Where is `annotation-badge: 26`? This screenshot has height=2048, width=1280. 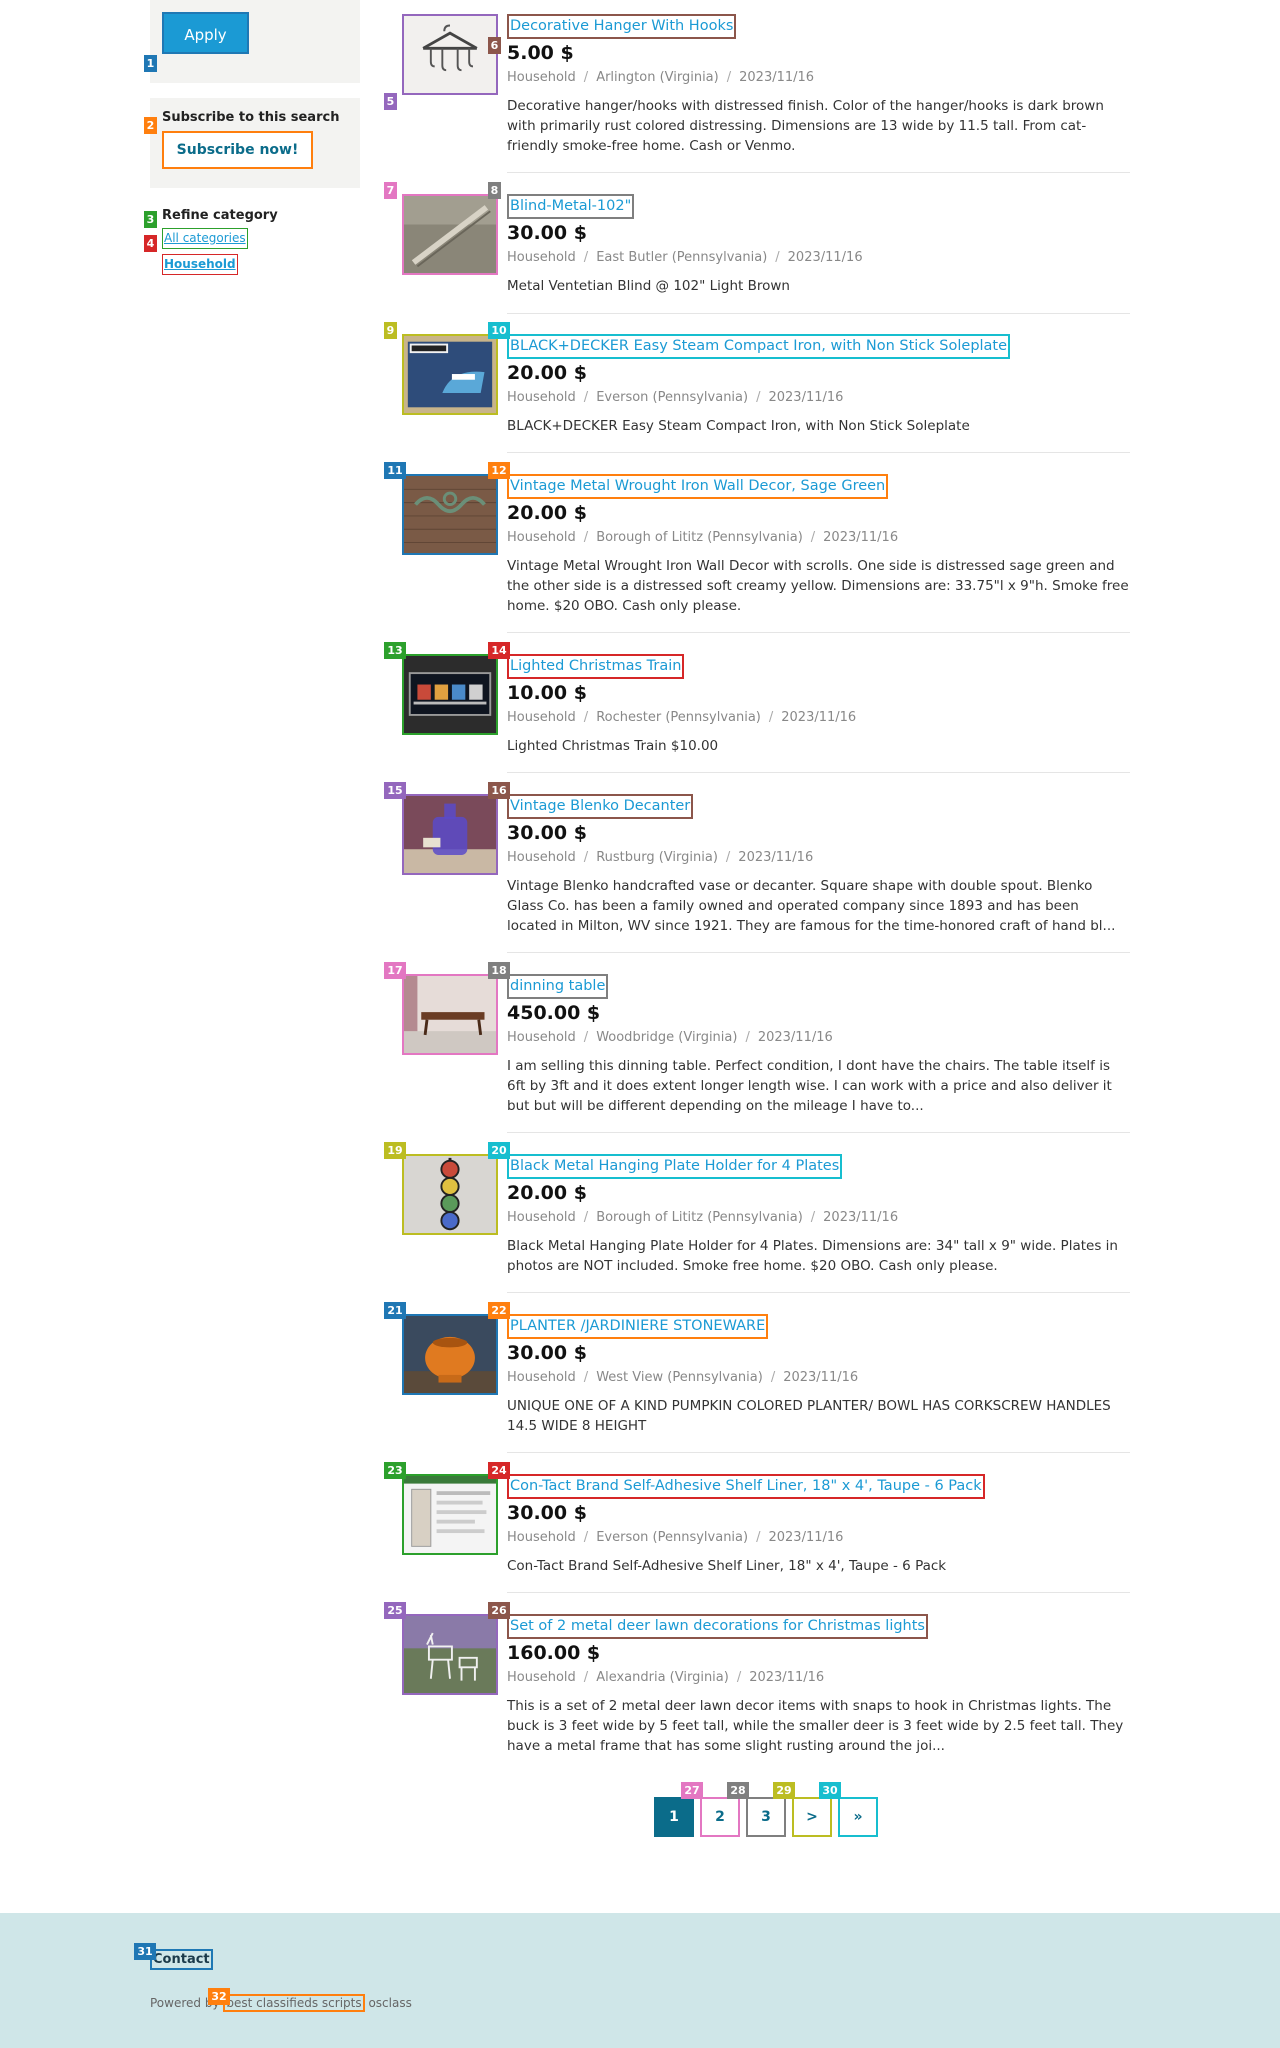 annotation-badge: 26 is located at coordinates (499, 1610).